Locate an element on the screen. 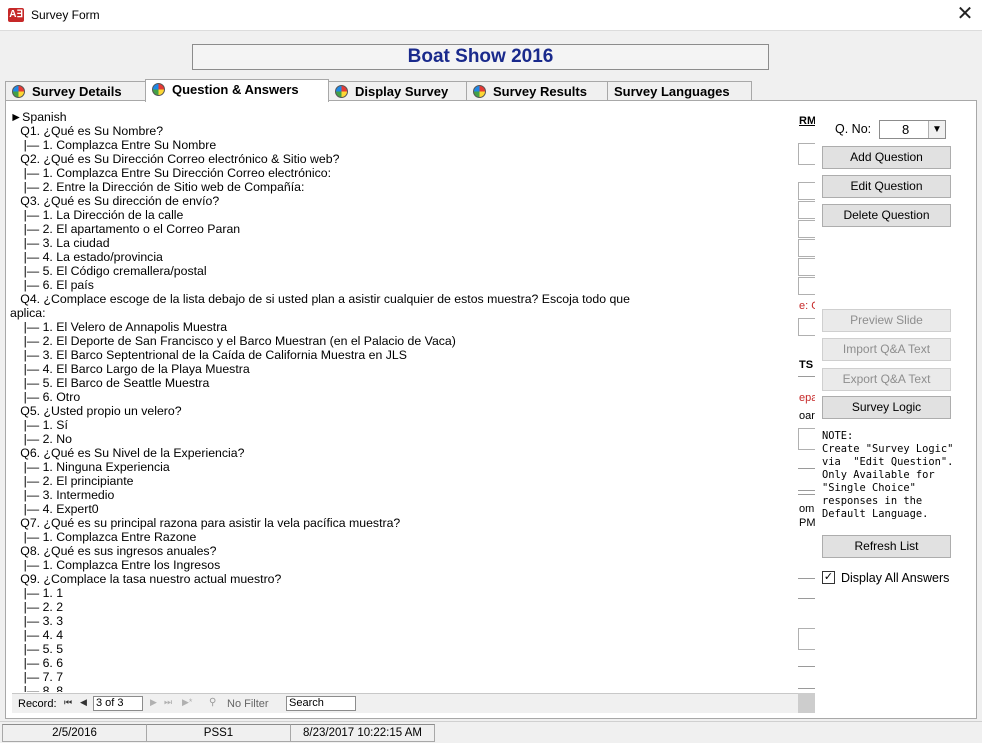 The height and width of the screenshot is (743, 982). add-question-button: Add Question is located at coordinates (886, 157).